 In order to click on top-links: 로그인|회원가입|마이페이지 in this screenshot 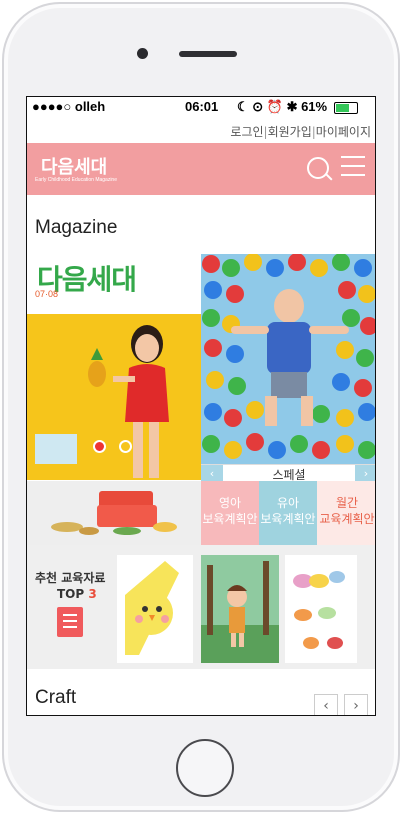, I will do `click(300, 132)`.